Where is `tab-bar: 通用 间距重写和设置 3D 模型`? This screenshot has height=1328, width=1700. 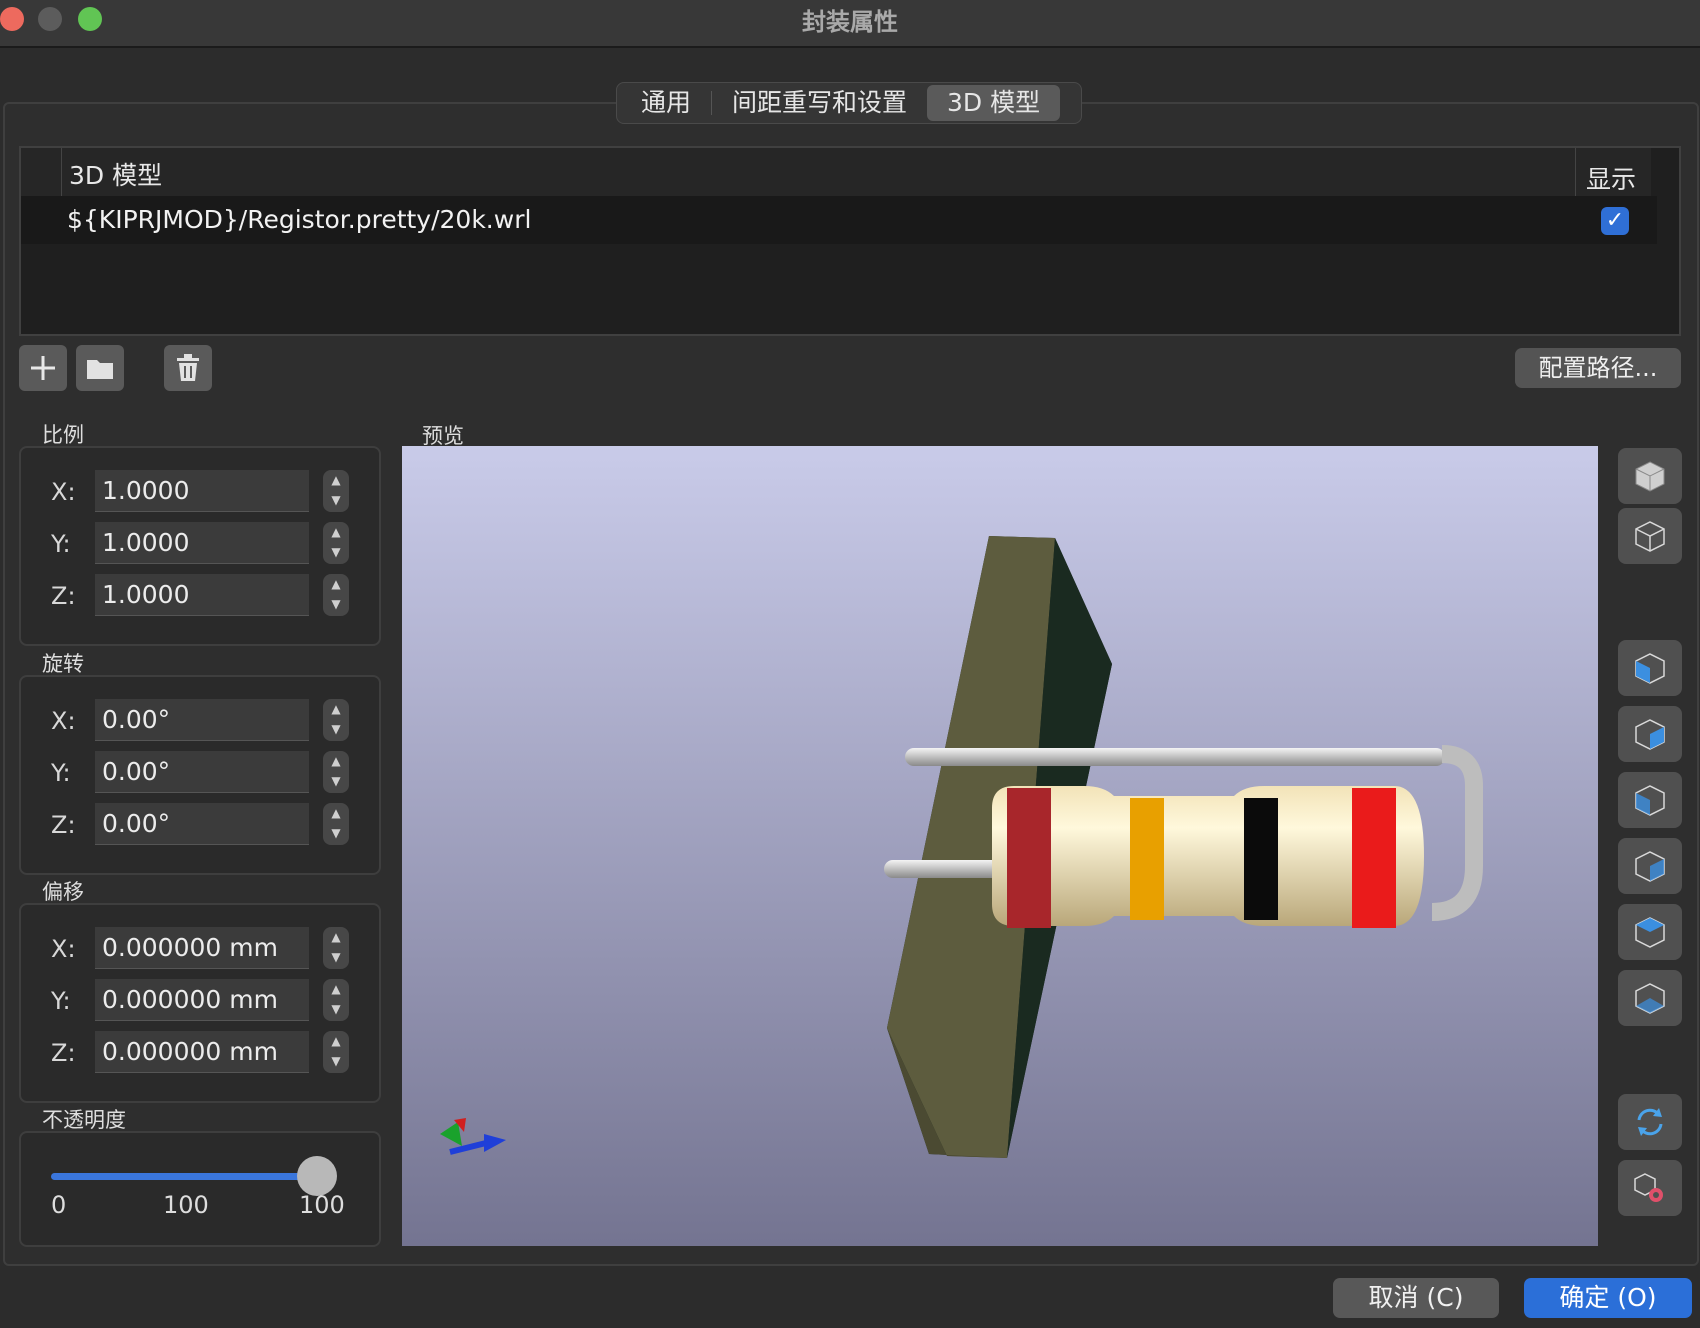
tab-bar: 通用 间距重写和设置 3D 模型 is located at coordinates (849, 103).